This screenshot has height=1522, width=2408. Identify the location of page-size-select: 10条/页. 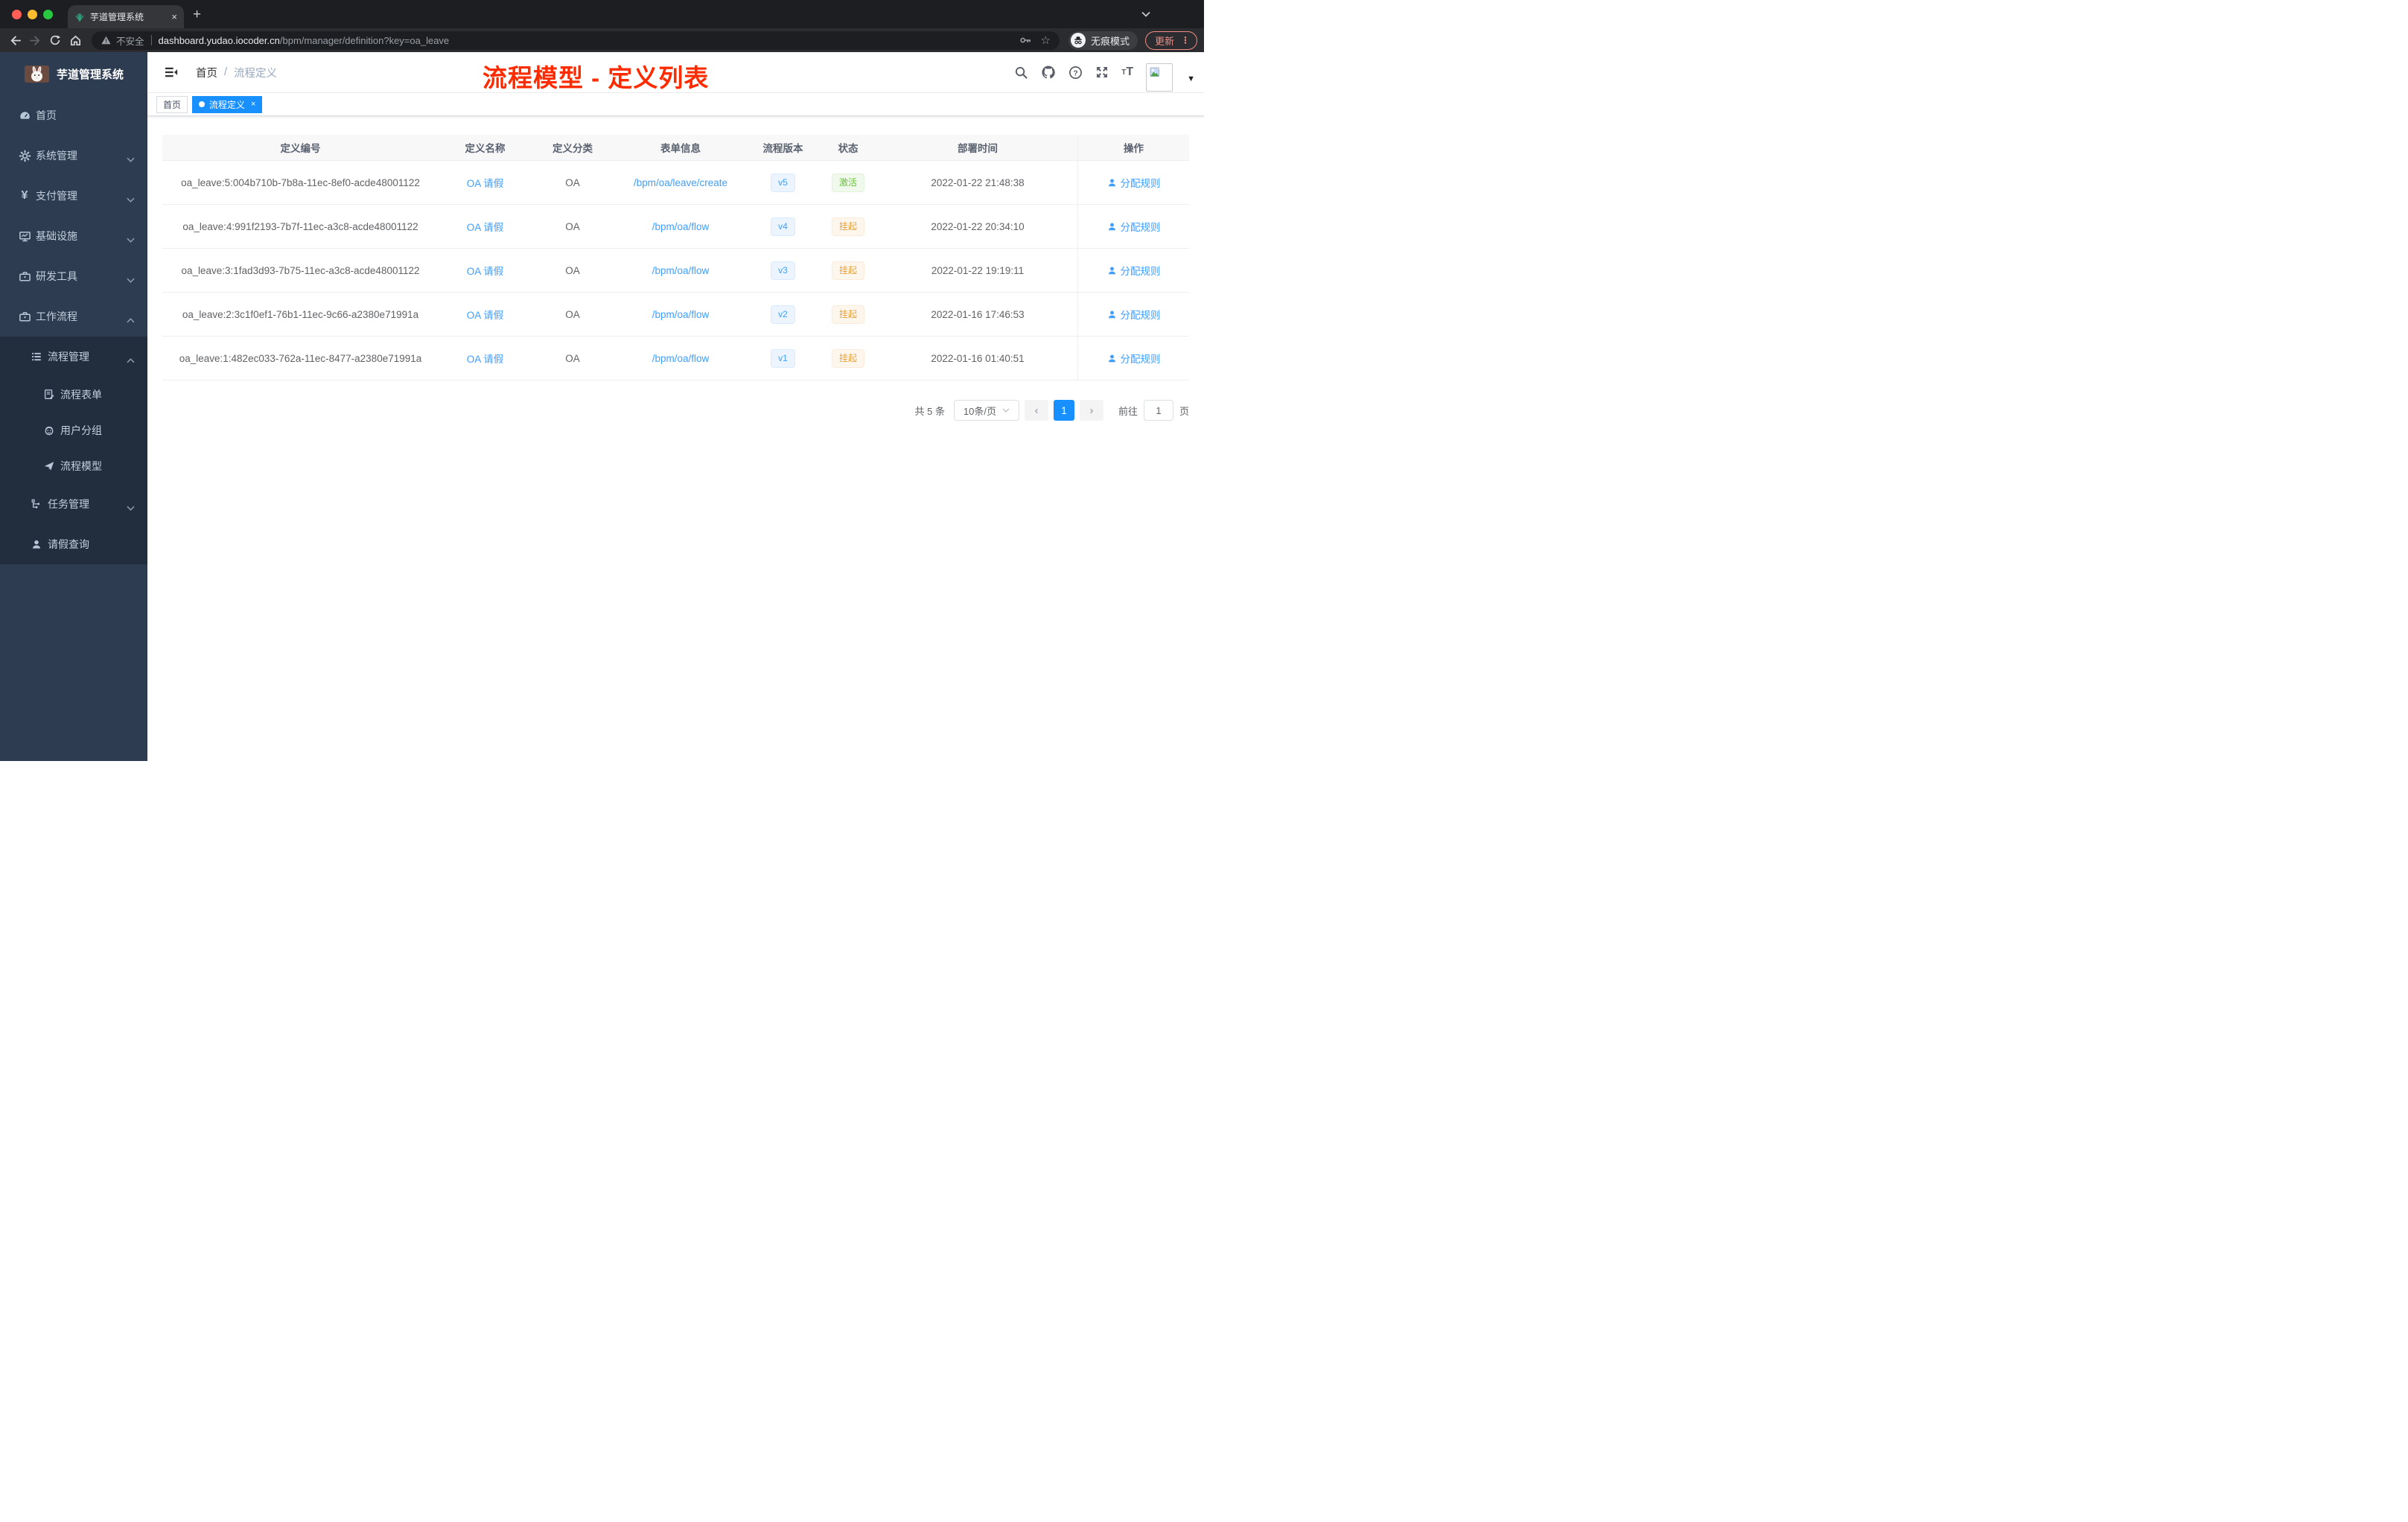
(986, 411).